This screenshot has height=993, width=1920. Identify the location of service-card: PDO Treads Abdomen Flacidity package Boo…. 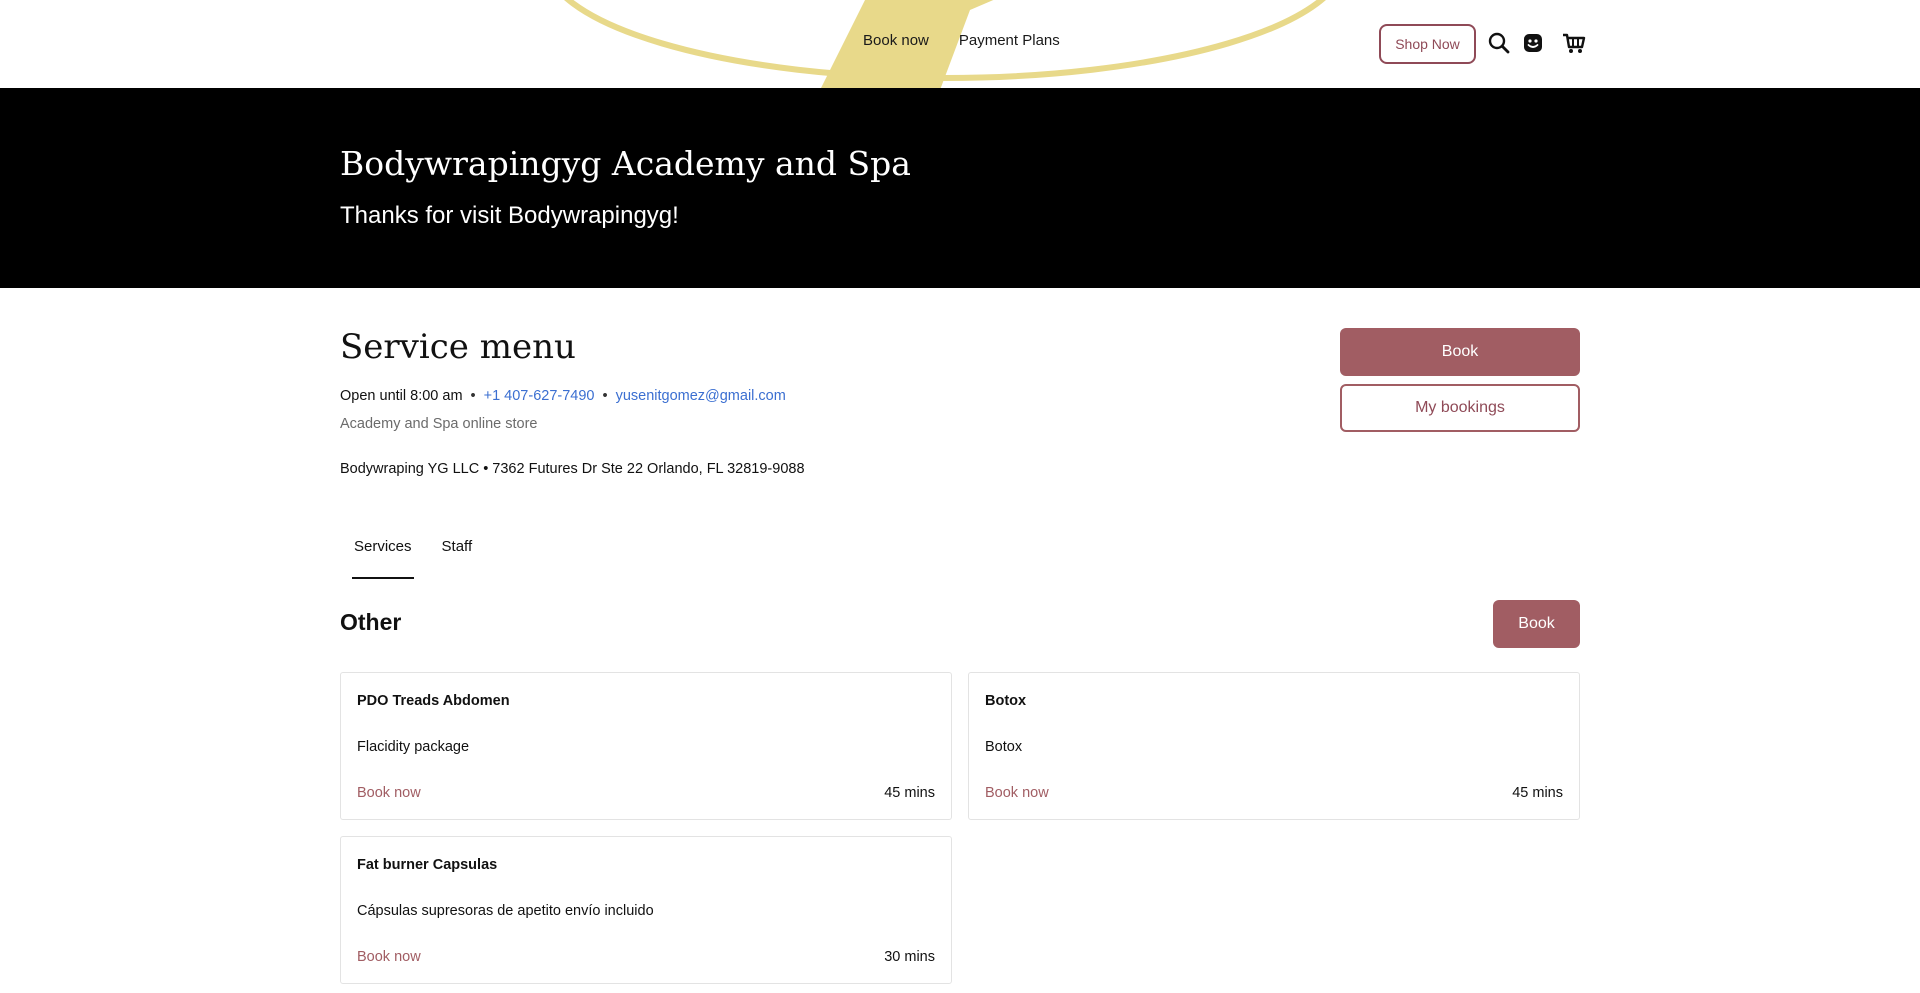
(646, 746).